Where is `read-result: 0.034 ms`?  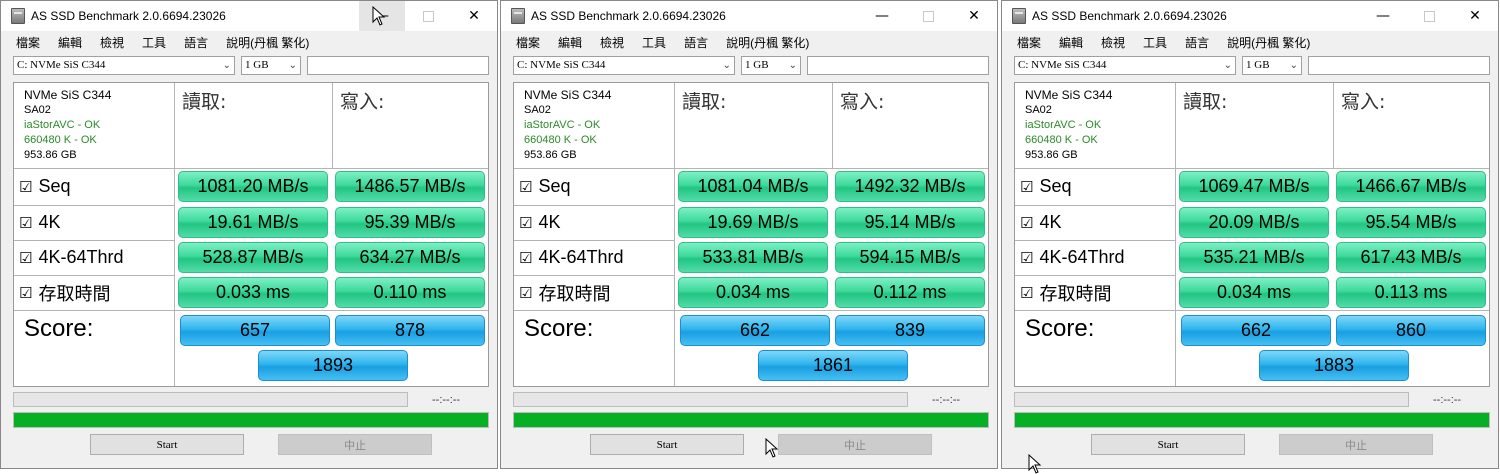
read-result: 0.034 ms is located at coordinates (753, 292).